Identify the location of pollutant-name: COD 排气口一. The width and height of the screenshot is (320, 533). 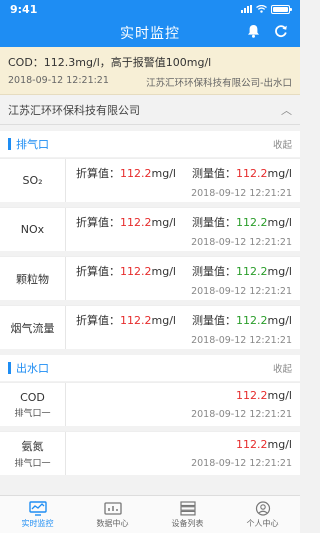
(33, 404).